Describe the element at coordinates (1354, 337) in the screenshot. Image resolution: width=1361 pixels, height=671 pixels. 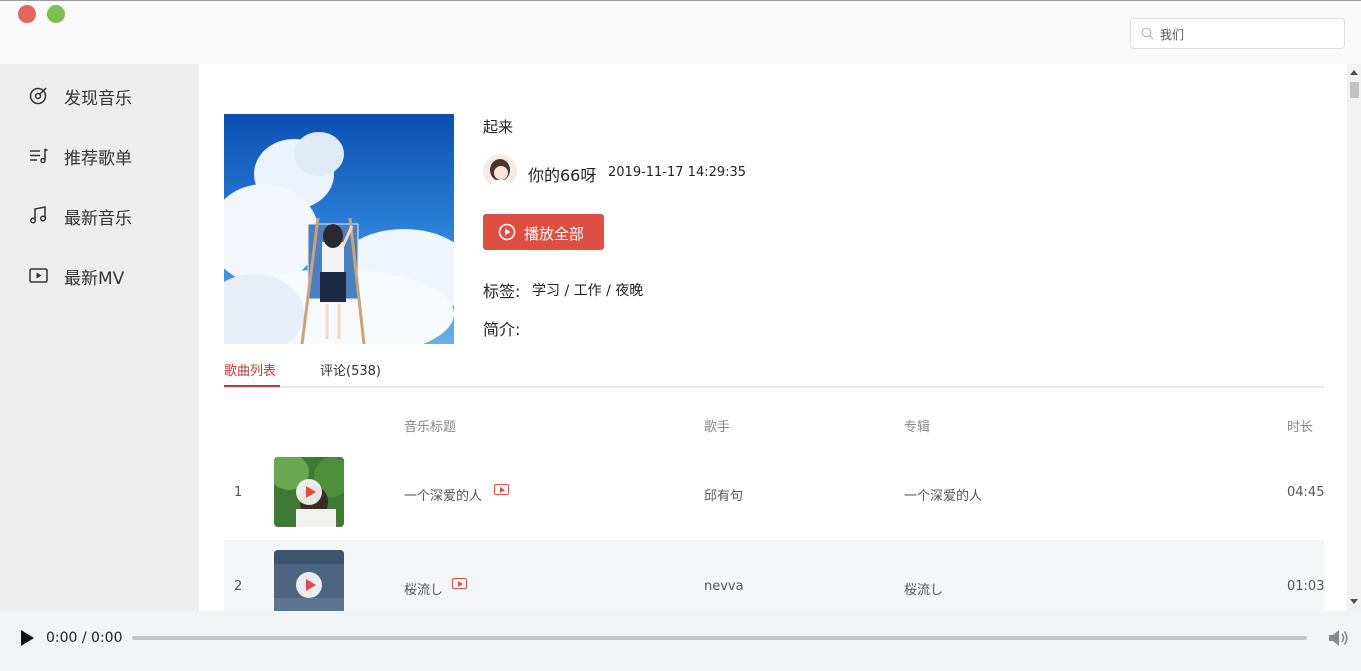
I see `vertical-scrollbar` at that location.